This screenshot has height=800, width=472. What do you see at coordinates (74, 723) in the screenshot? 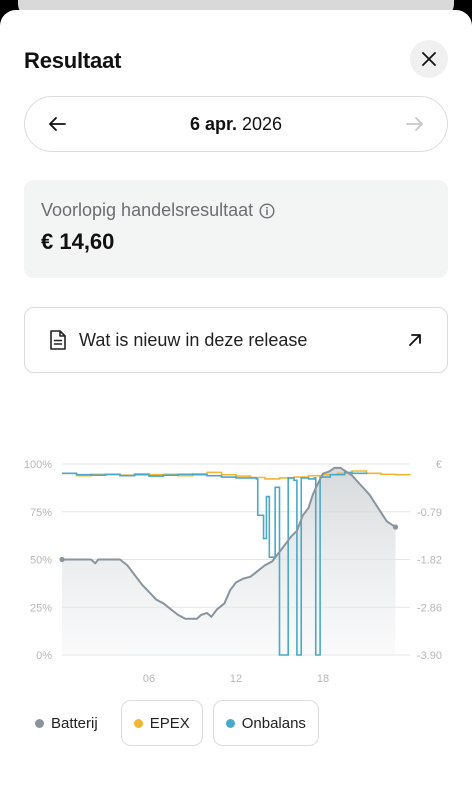
I see `legend-label-battery: Batterij` at bounding box center [74, 723].